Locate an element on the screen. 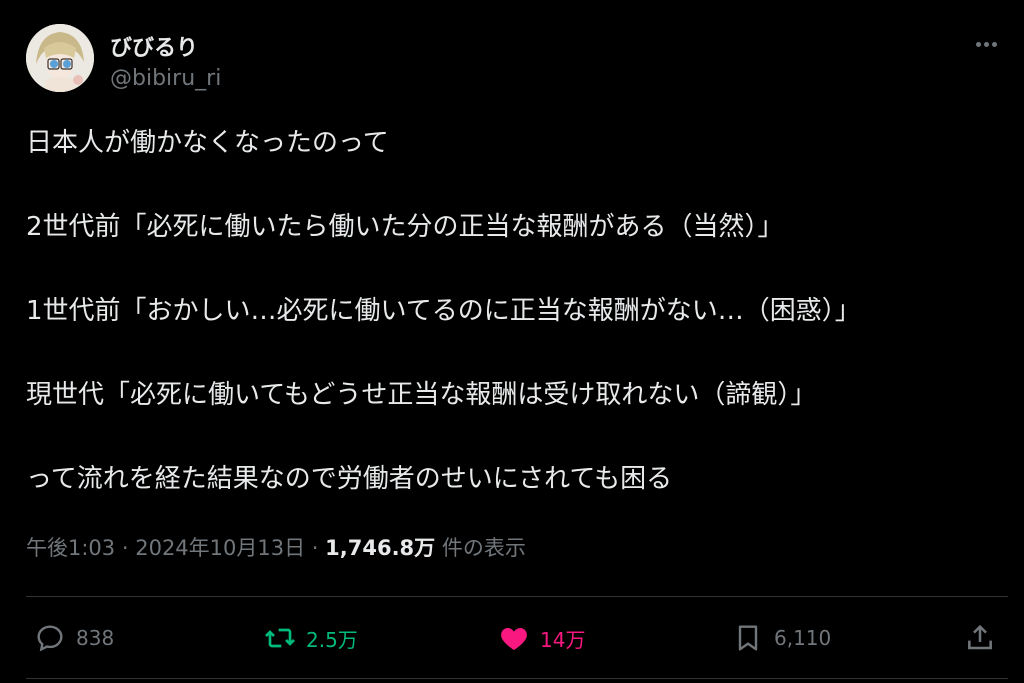 The width and height of the screenshot is (1024, 683). author-display-name: びびるり is located at coordinates (154, 46).